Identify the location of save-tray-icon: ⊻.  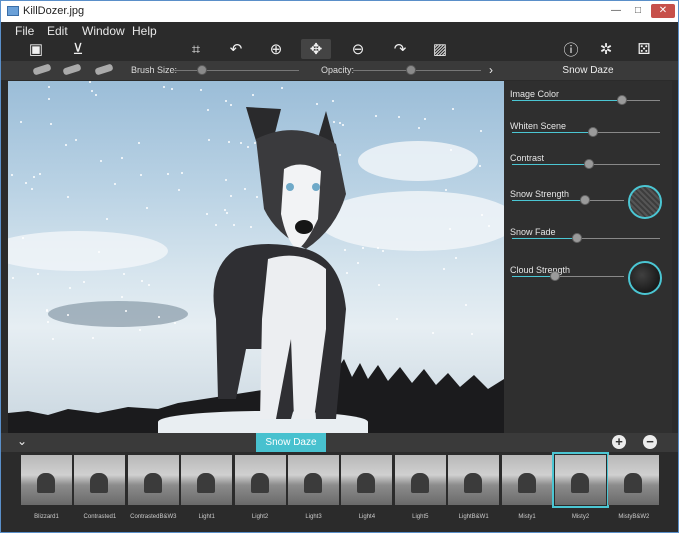
(78, 49).